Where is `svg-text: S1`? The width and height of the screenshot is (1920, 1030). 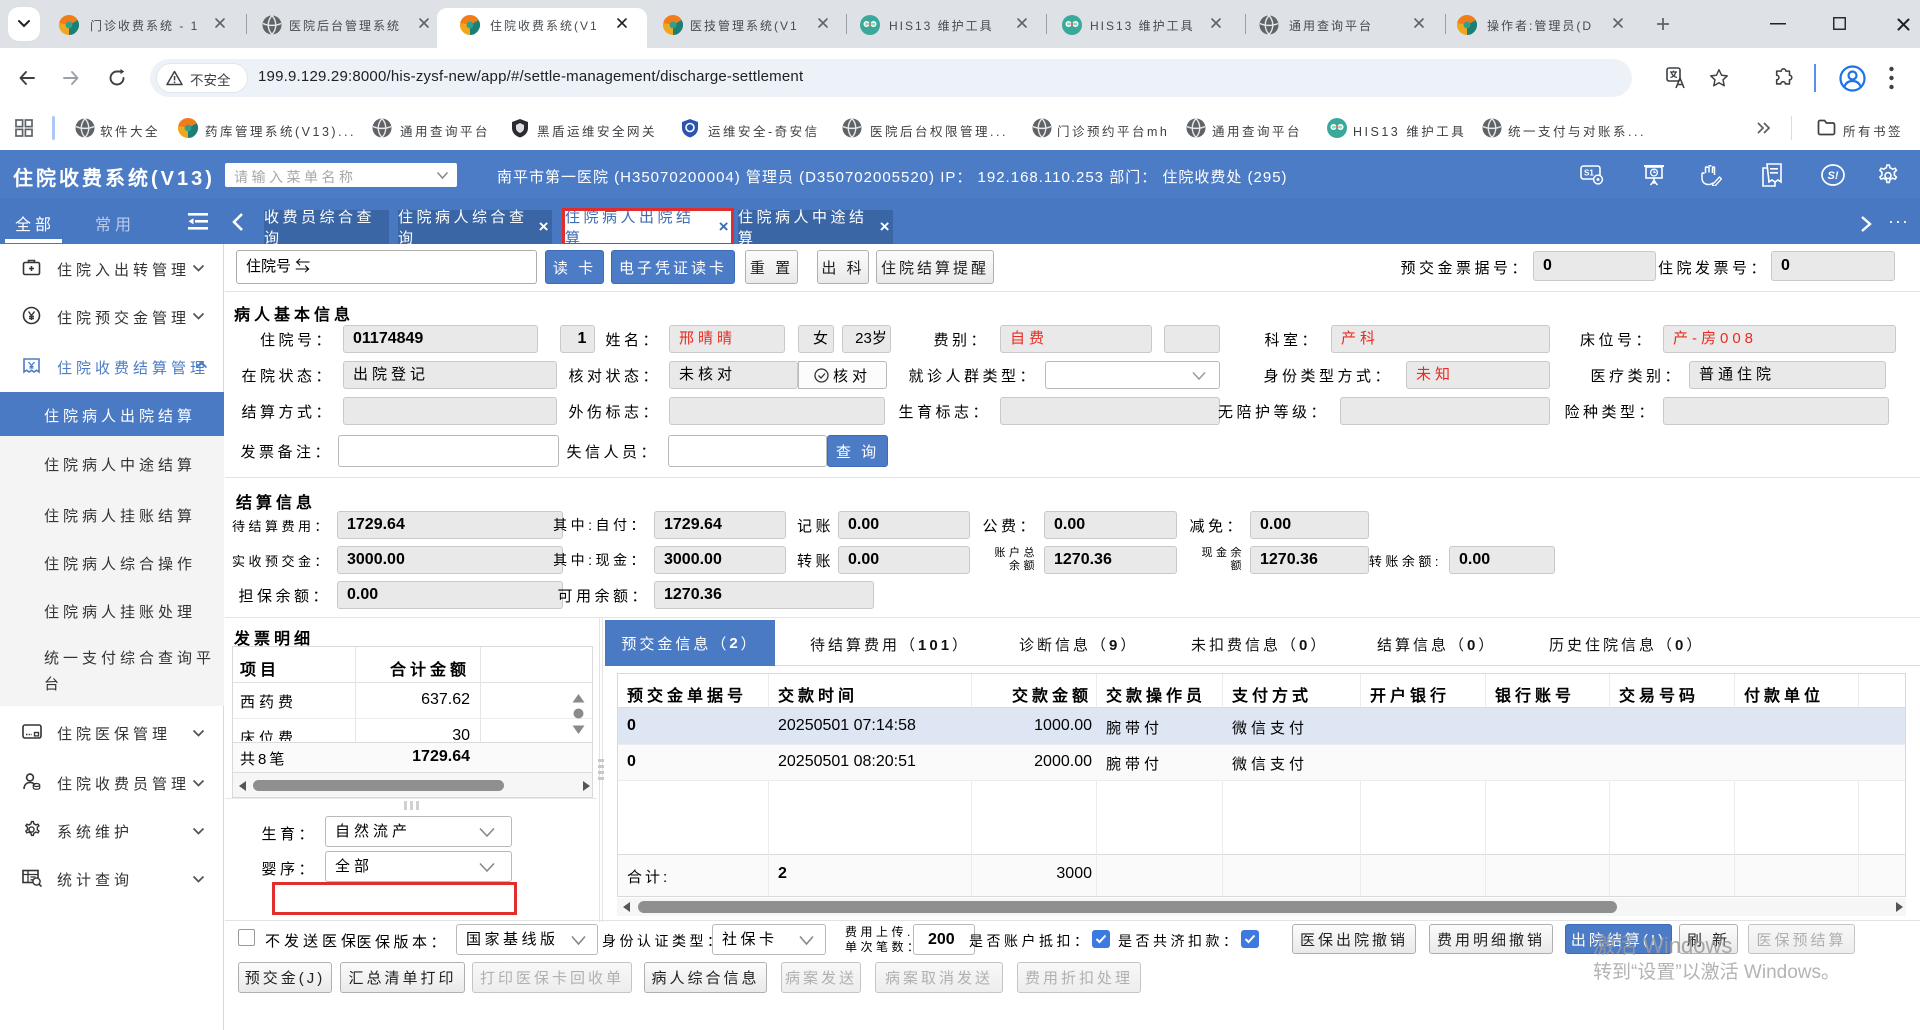 svg-text: S1 is located at coordinates (1589, 173).